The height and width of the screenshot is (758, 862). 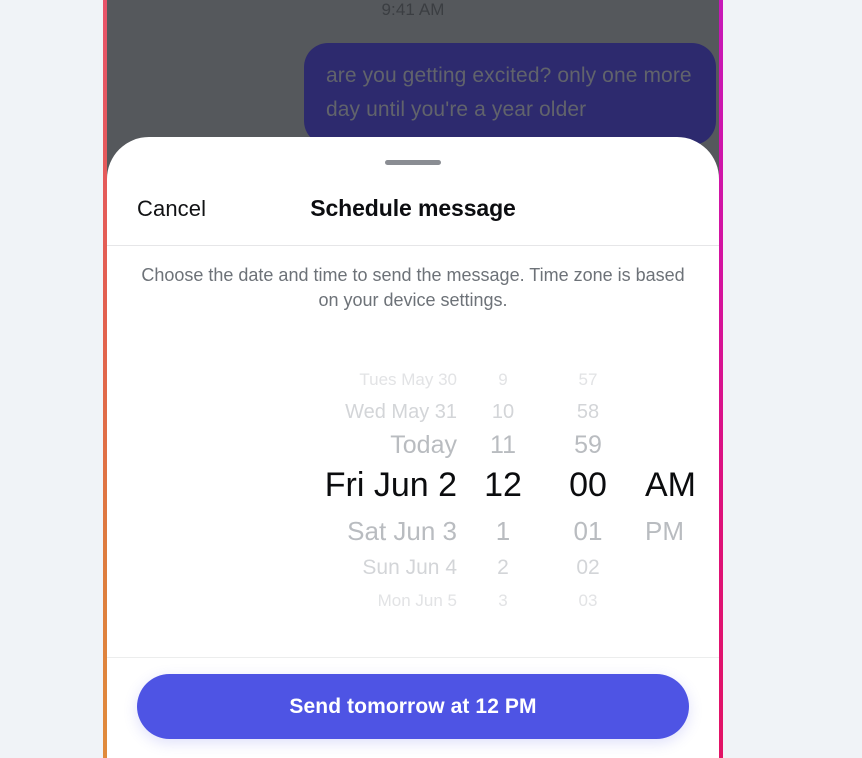 What do you see at coordinates (312, 412) in the screenshot?
I see `picker-item-date: Wed May 31` at bounding box center [312, 412].